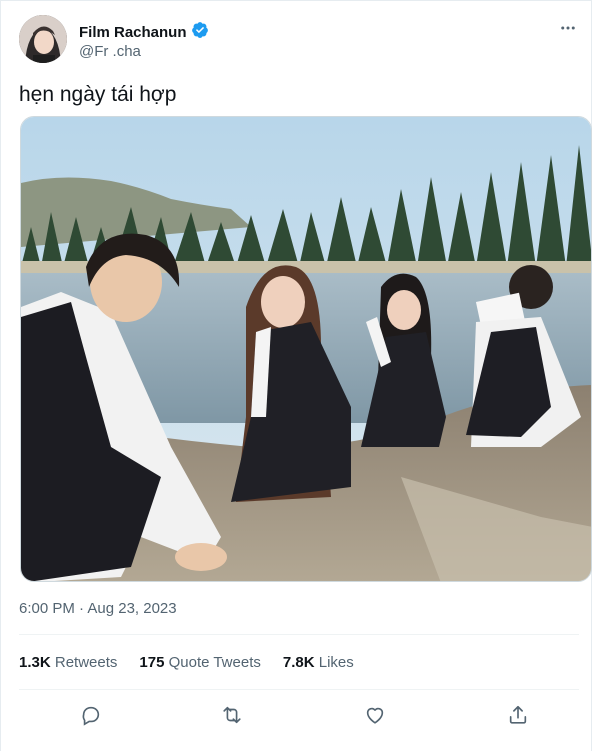  I want to click on avatar, so click(43, 39).